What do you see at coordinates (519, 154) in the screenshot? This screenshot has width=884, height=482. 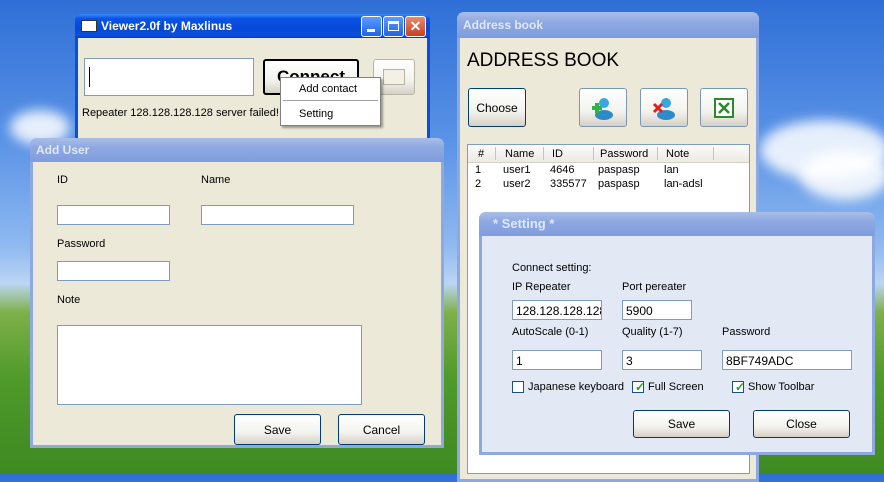 I see `column-header-name: Name` at bounding box center [519, 154].